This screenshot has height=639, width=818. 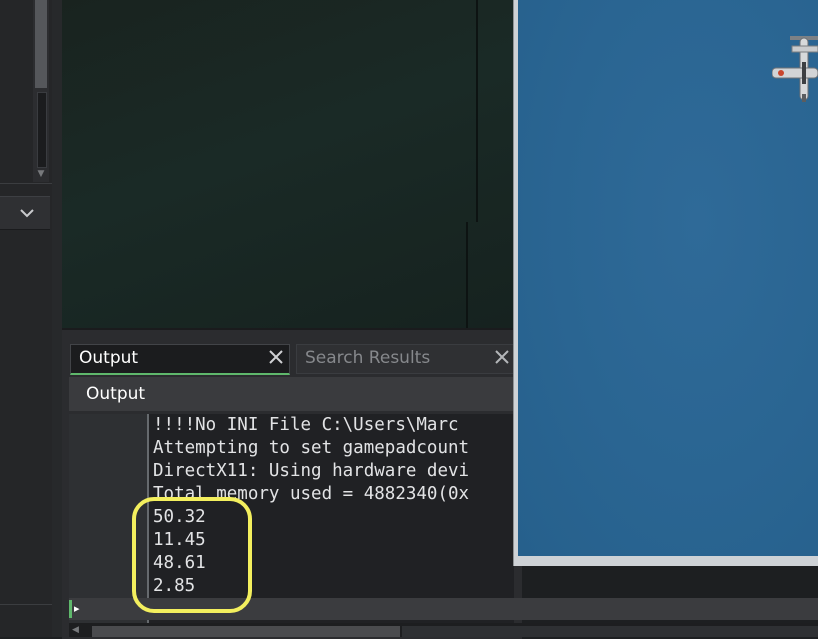 What do you see at coordinates (70, 609) in the screenshot?
I see `current-line-marker` at bounding box center [70, 609].